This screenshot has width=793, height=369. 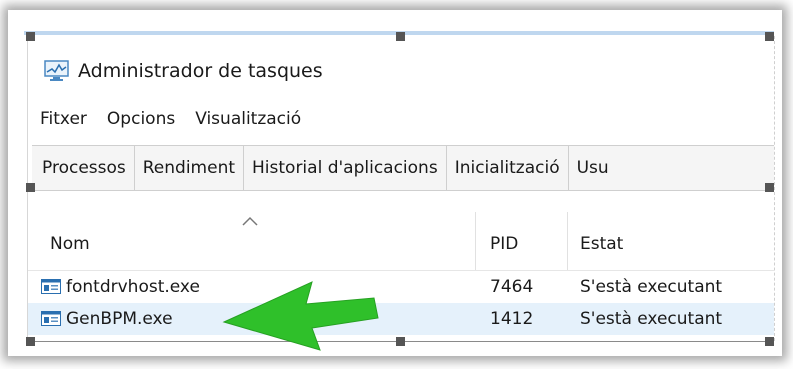 I want to click on table-row: fontdrvhost.exe 7464 S'està executant, so click(x=401, y=287).